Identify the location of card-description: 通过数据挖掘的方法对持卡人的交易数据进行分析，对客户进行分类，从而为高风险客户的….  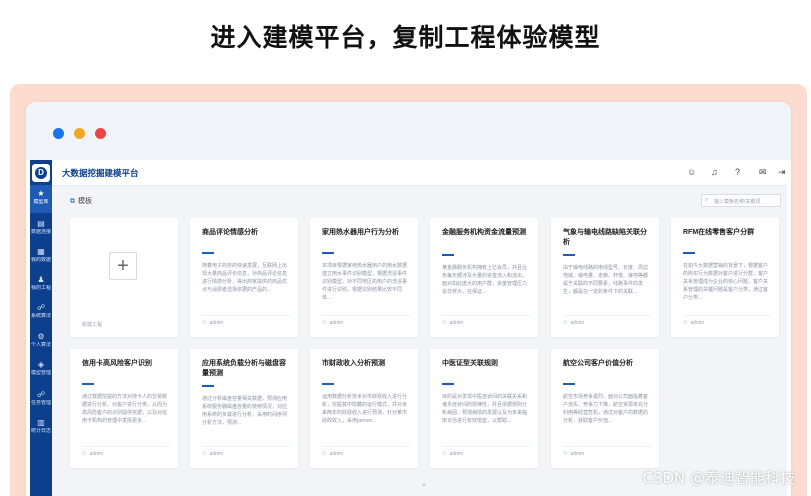
(125, 409).